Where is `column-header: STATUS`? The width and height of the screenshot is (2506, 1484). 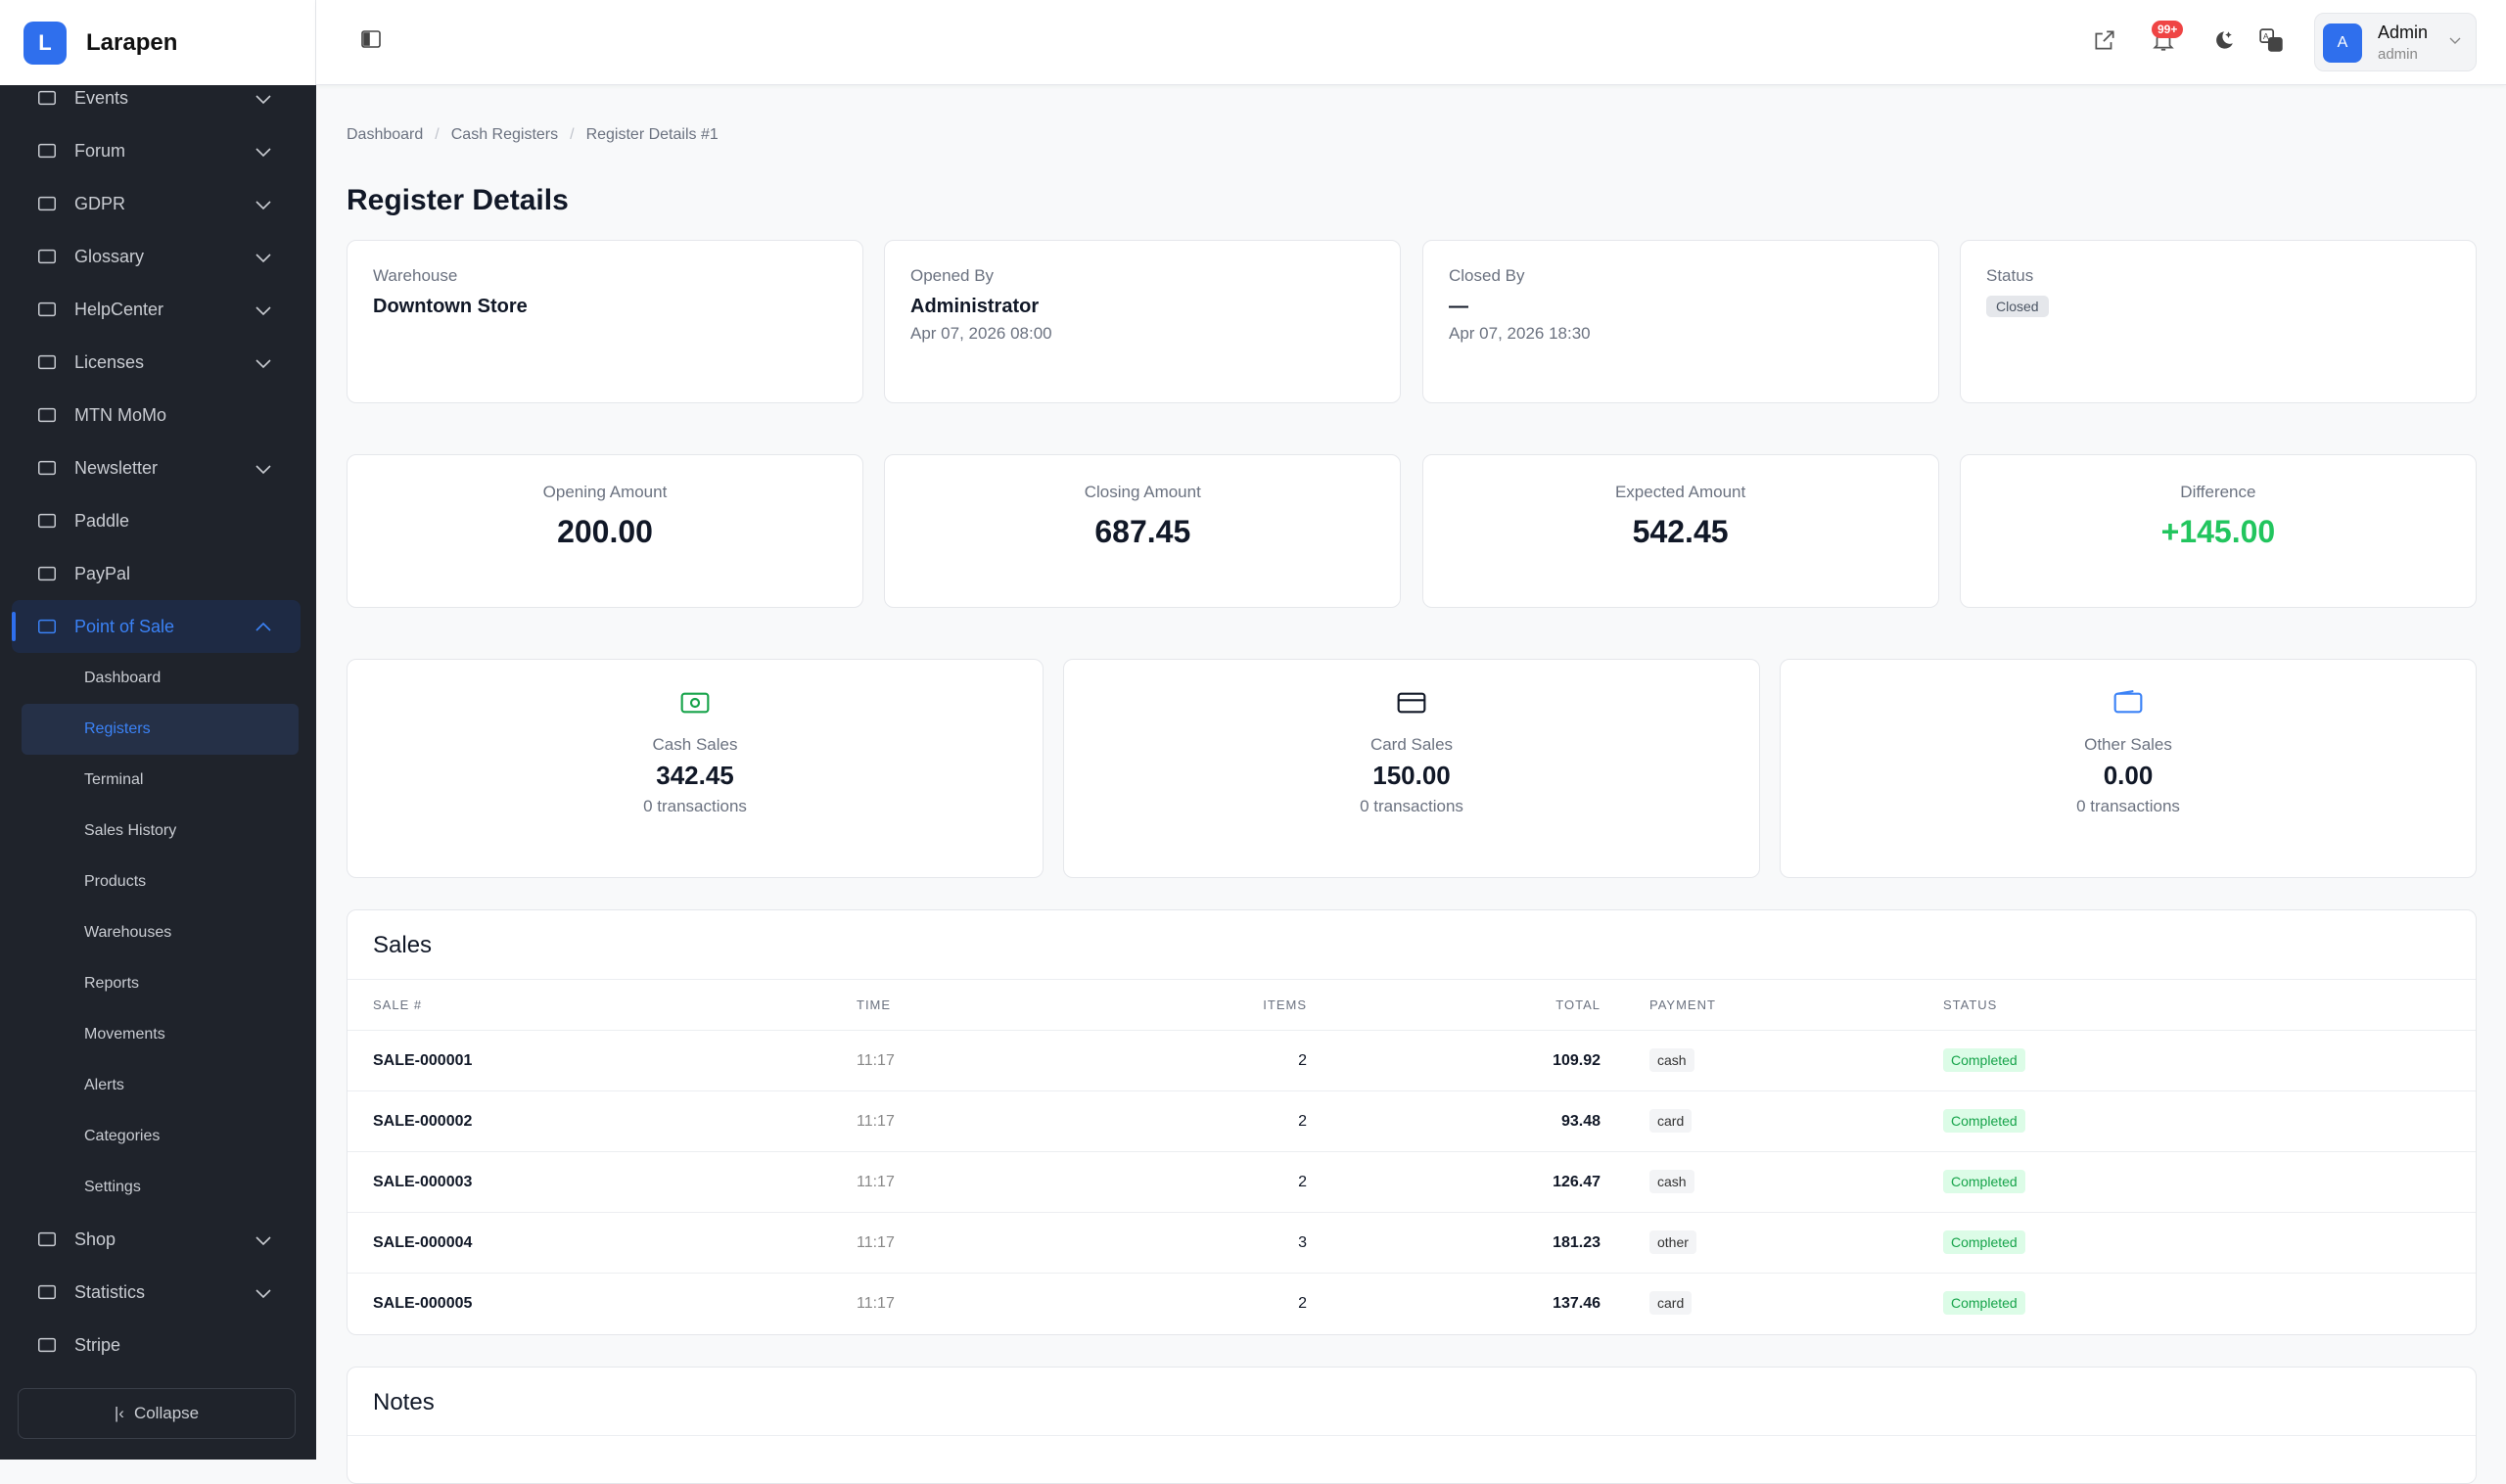 column-header: STATUS is located at coordinates (2209, 1005).